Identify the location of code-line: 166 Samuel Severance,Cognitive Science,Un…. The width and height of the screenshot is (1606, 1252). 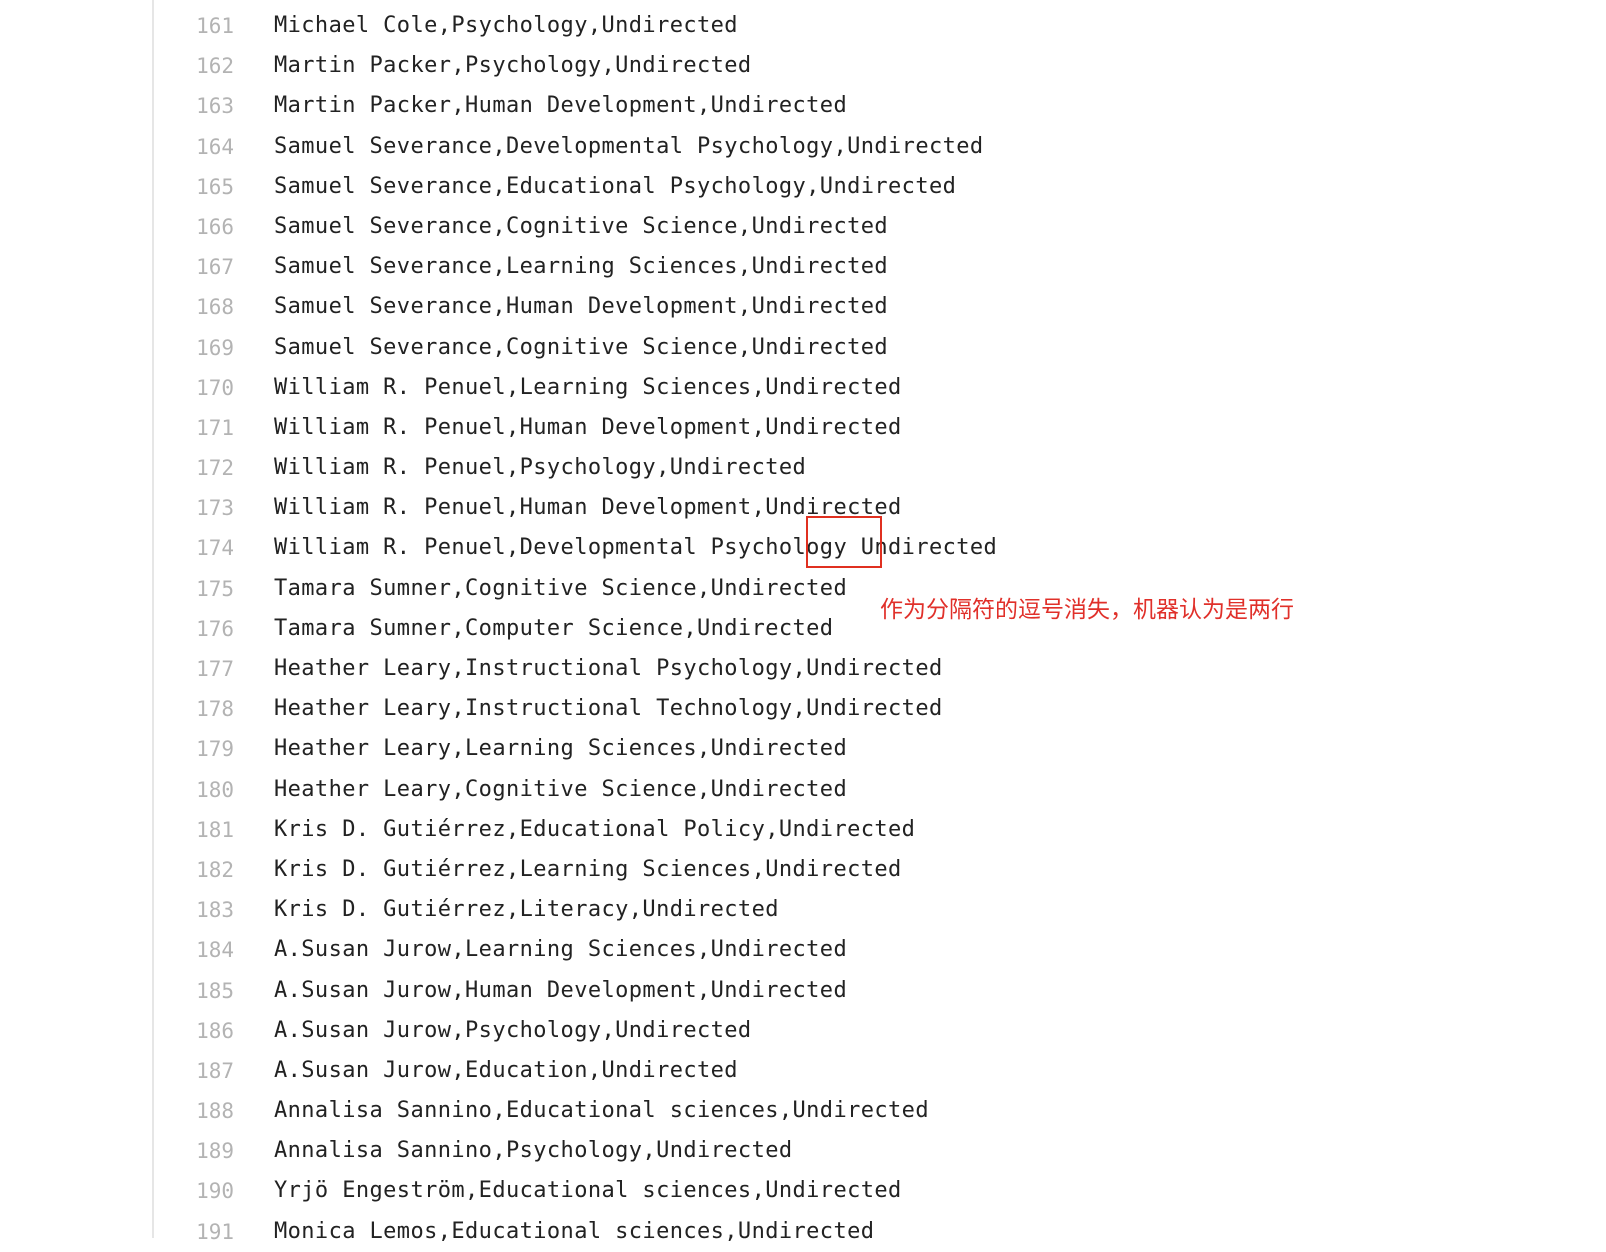
(803, 227).